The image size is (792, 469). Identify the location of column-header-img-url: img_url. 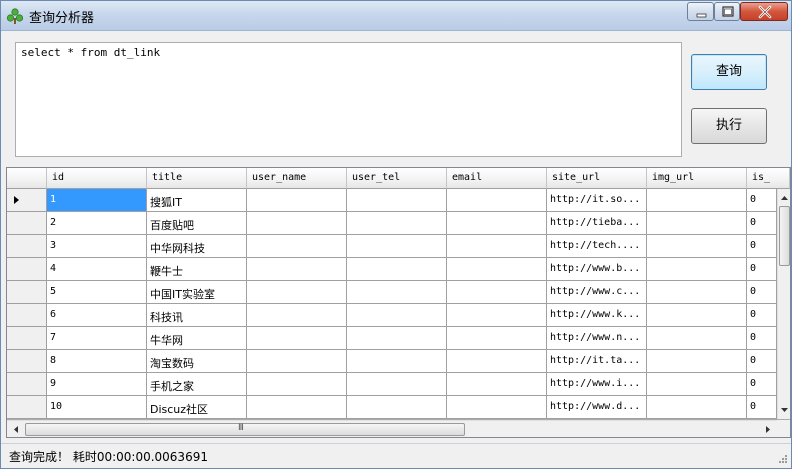
(697, 178).